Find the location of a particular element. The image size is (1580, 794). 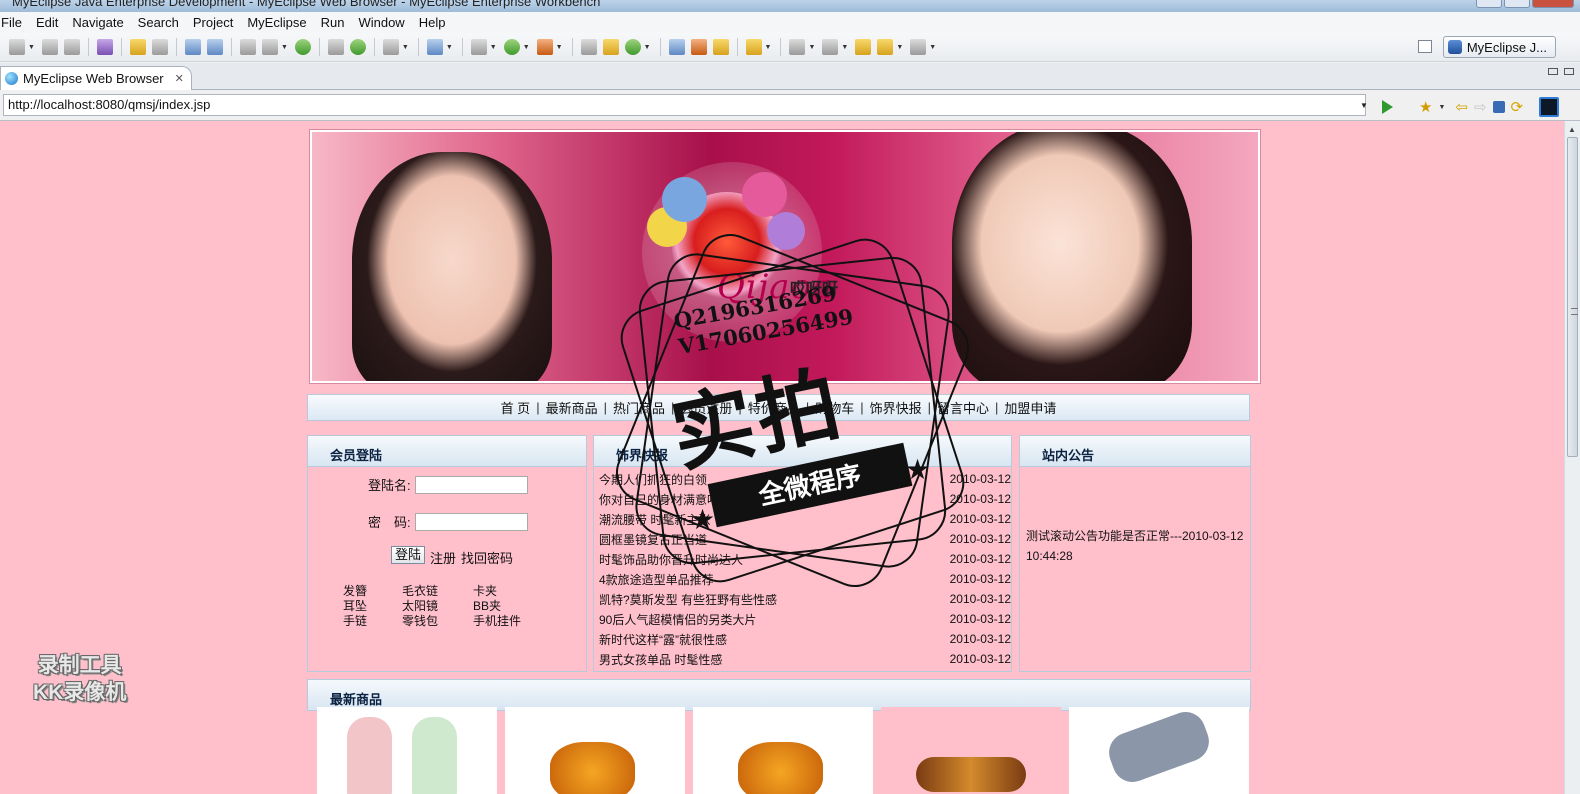

debug-dropdown-icon: ▼ is located at coordinates (493, 47).